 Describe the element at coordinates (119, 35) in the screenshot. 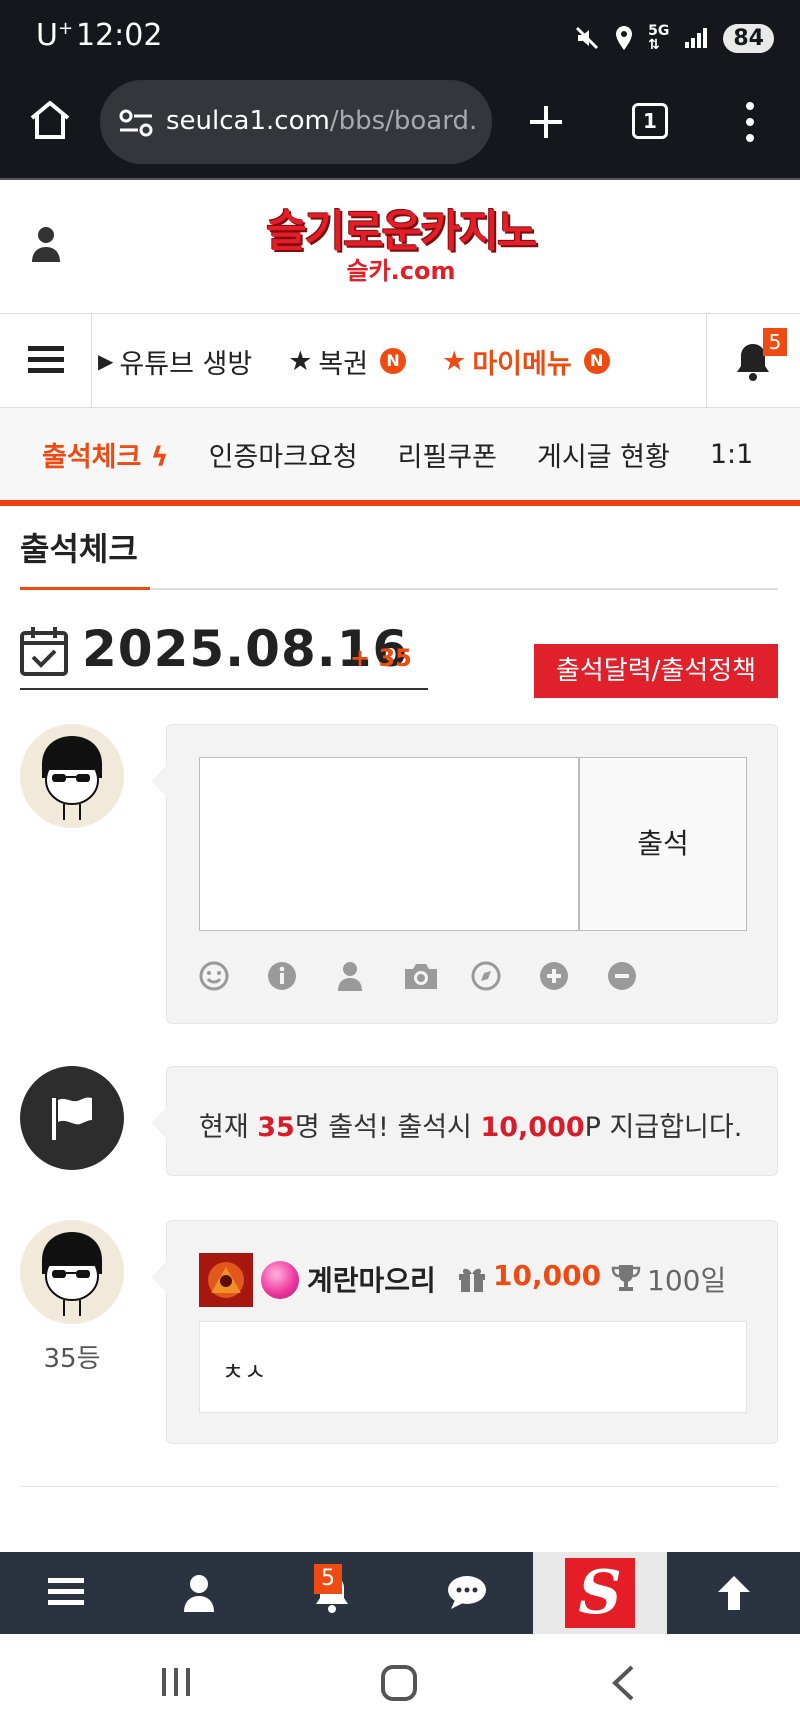

I see `clock: 12:02` at that location.